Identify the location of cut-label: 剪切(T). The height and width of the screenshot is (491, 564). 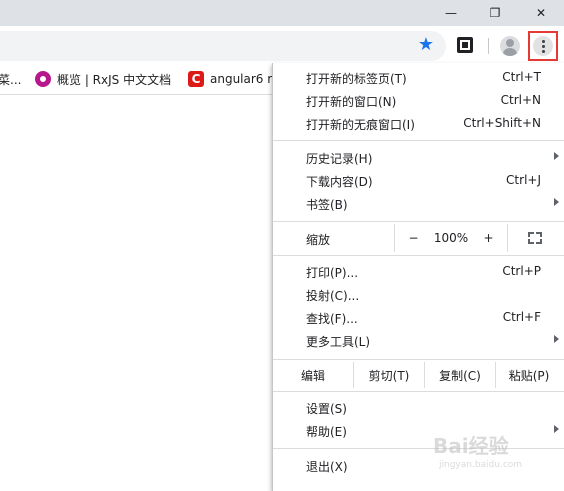
(389, 375).